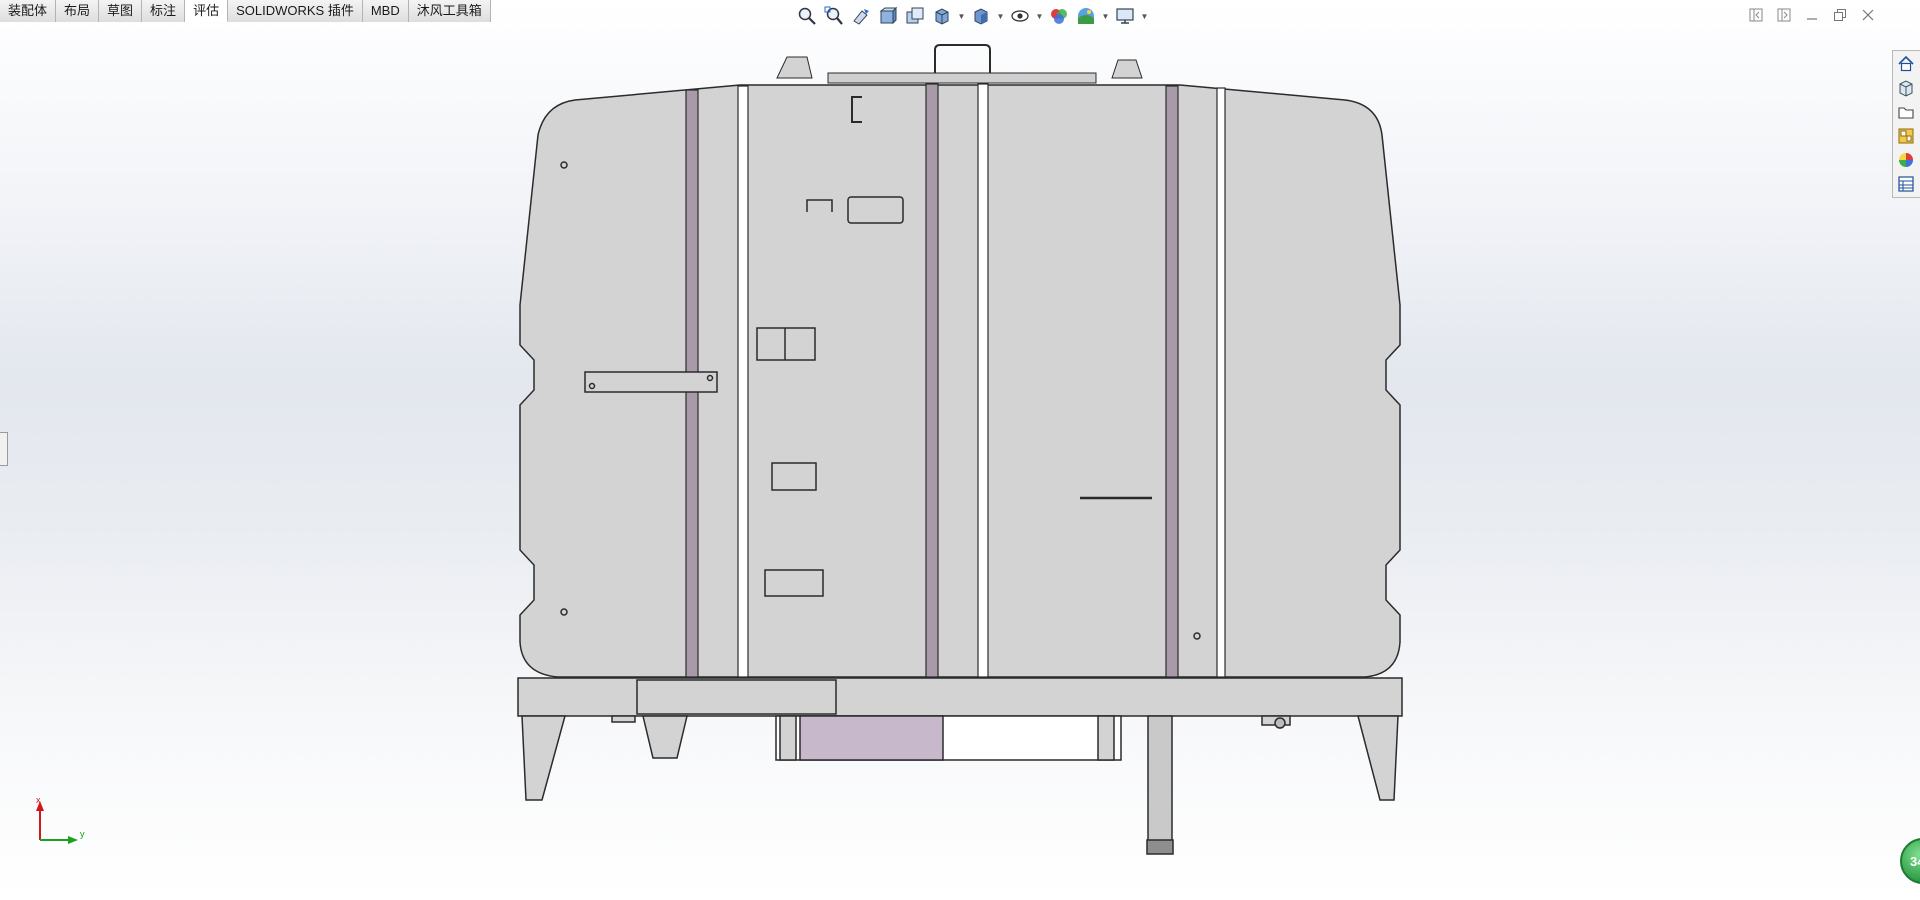  Describe the element at coordinates (962, 78) in the screenshot. I see `top-hatch` at that location.